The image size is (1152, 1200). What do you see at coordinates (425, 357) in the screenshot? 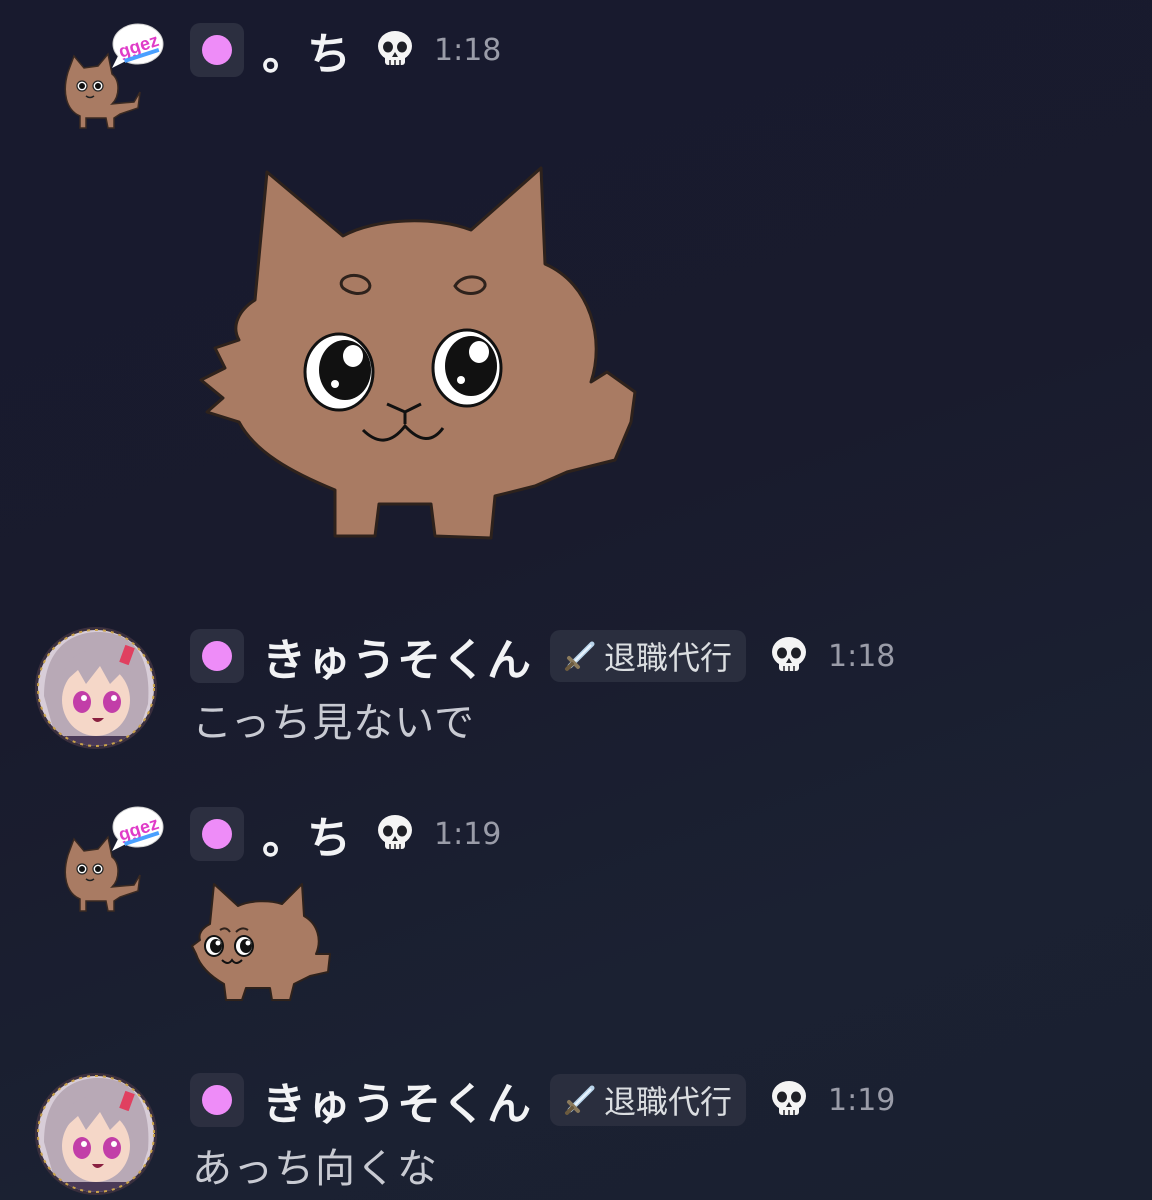
I see `dog-sticker-large` at bounding box center [425, 357].